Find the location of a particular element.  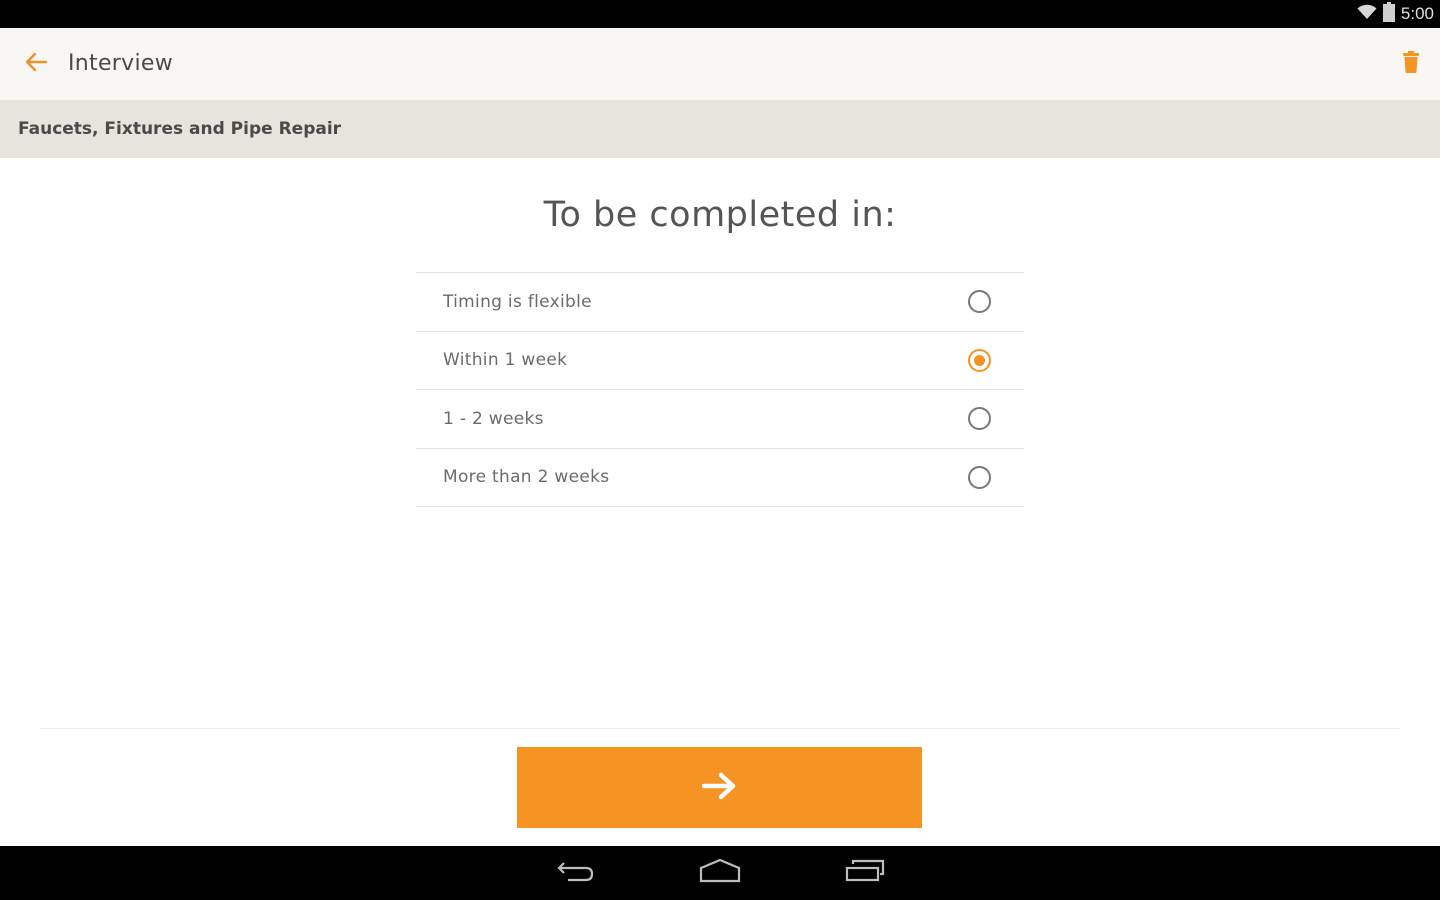

arrow-left-icon is located at coordinates (36, 64).